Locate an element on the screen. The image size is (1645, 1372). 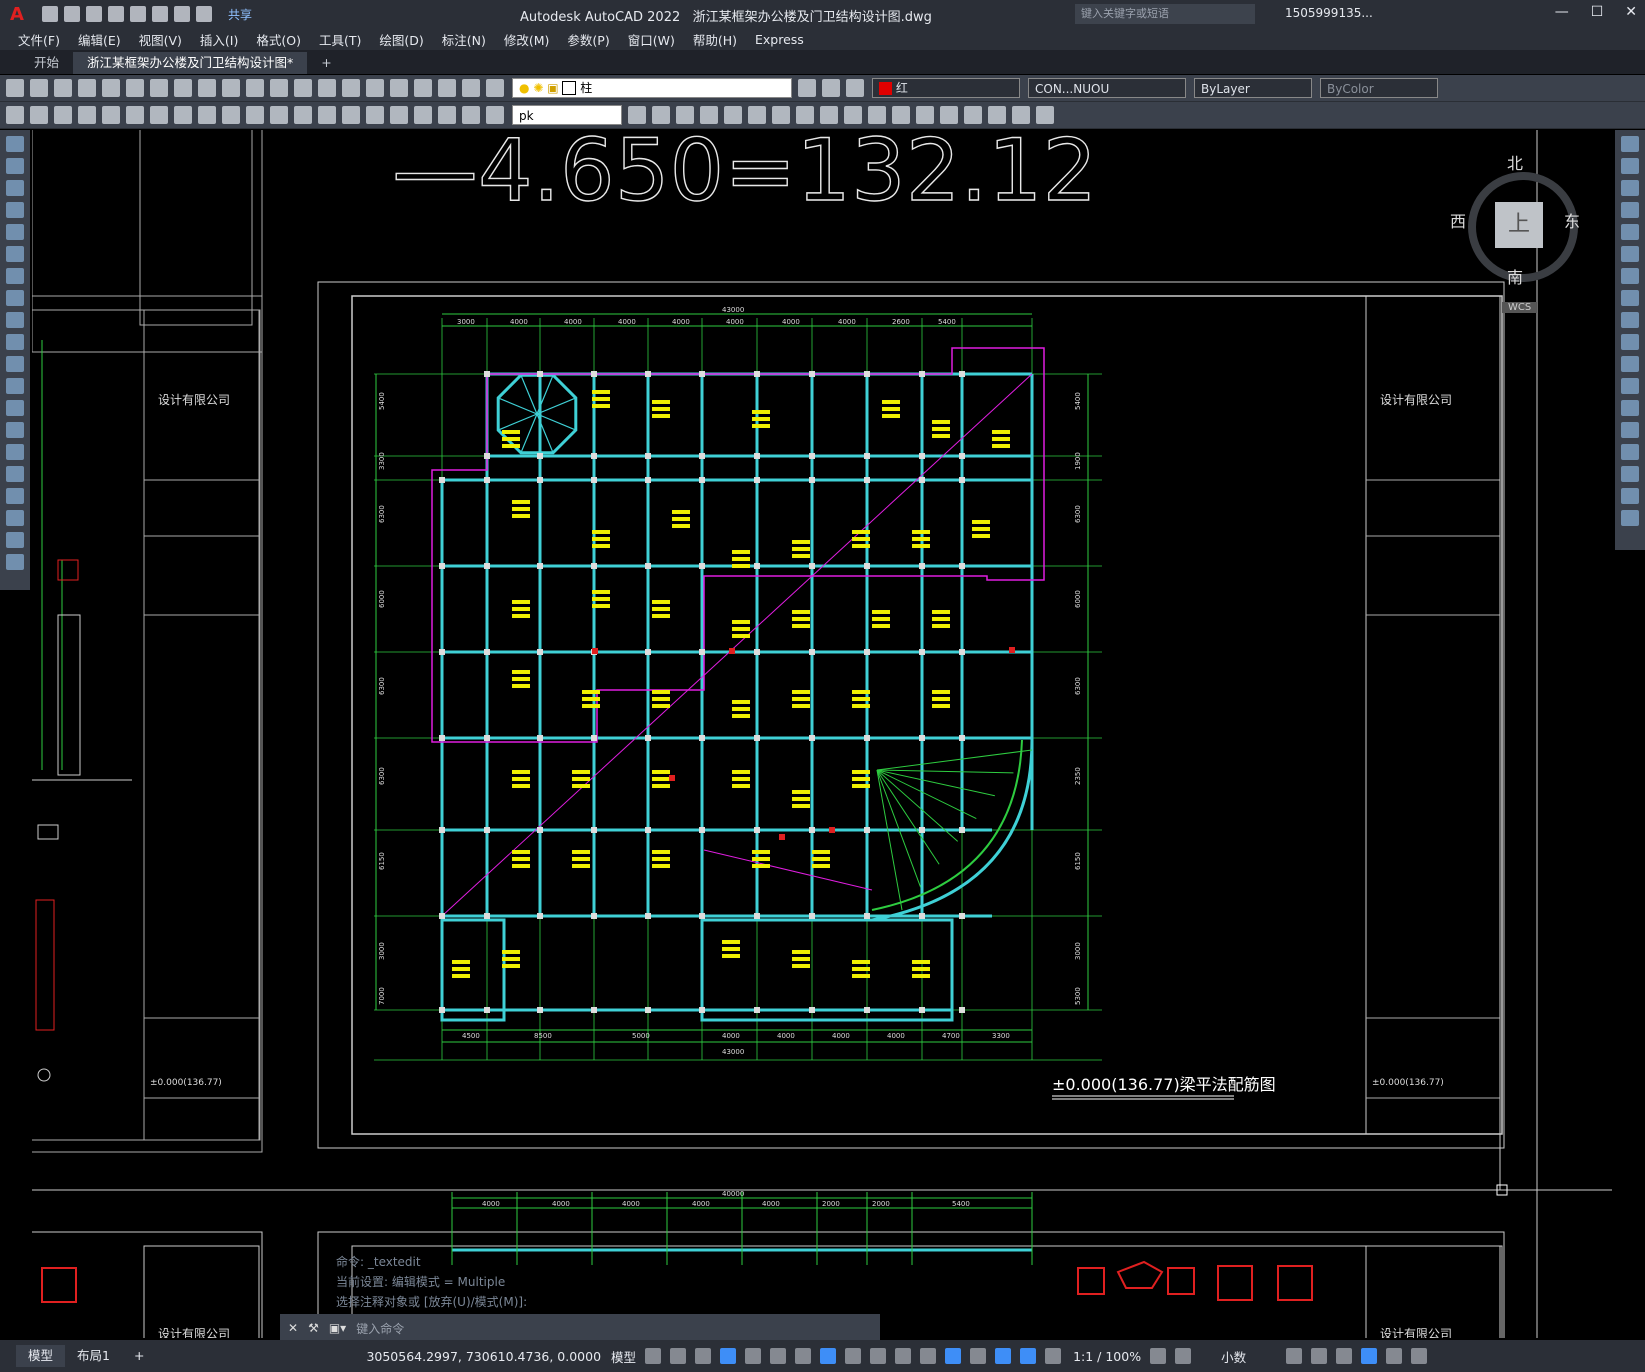
lineweight-combo: ByLayer is located at coordinates (1253, 88).